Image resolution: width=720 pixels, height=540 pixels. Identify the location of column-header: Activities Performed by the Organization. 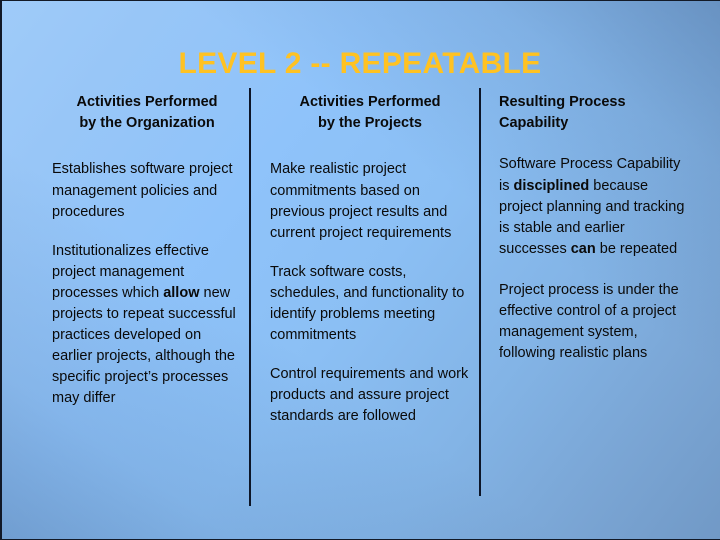
(147, 112).